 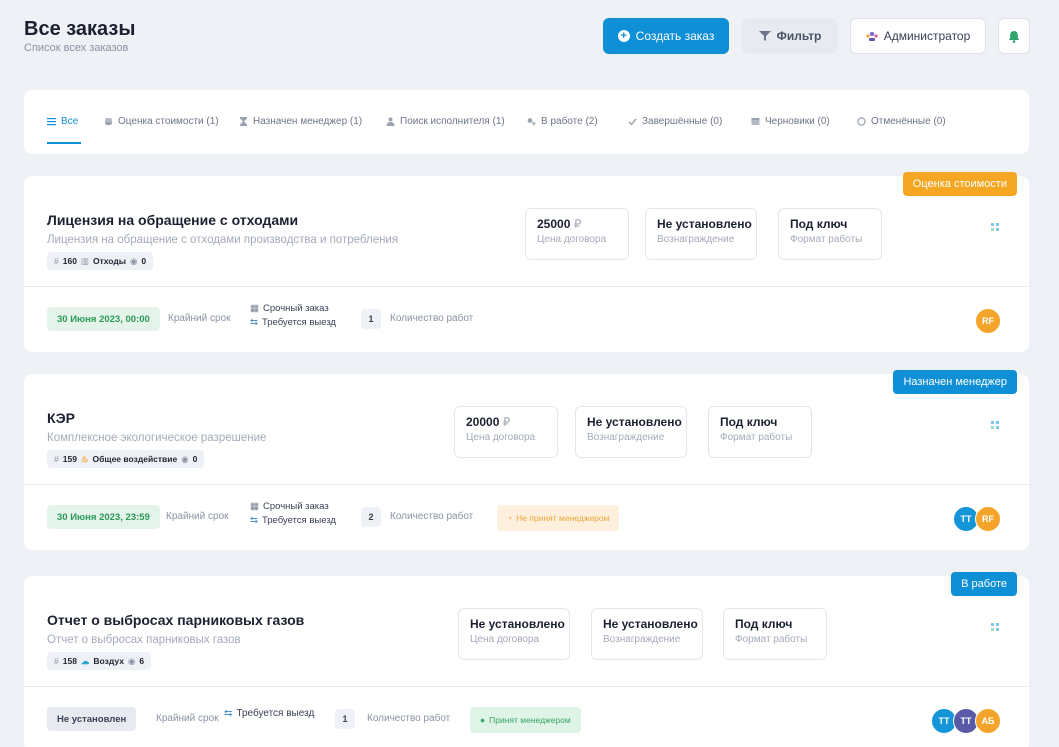 I want to click on page-title: Все заказы, so click(x=80, y=29).